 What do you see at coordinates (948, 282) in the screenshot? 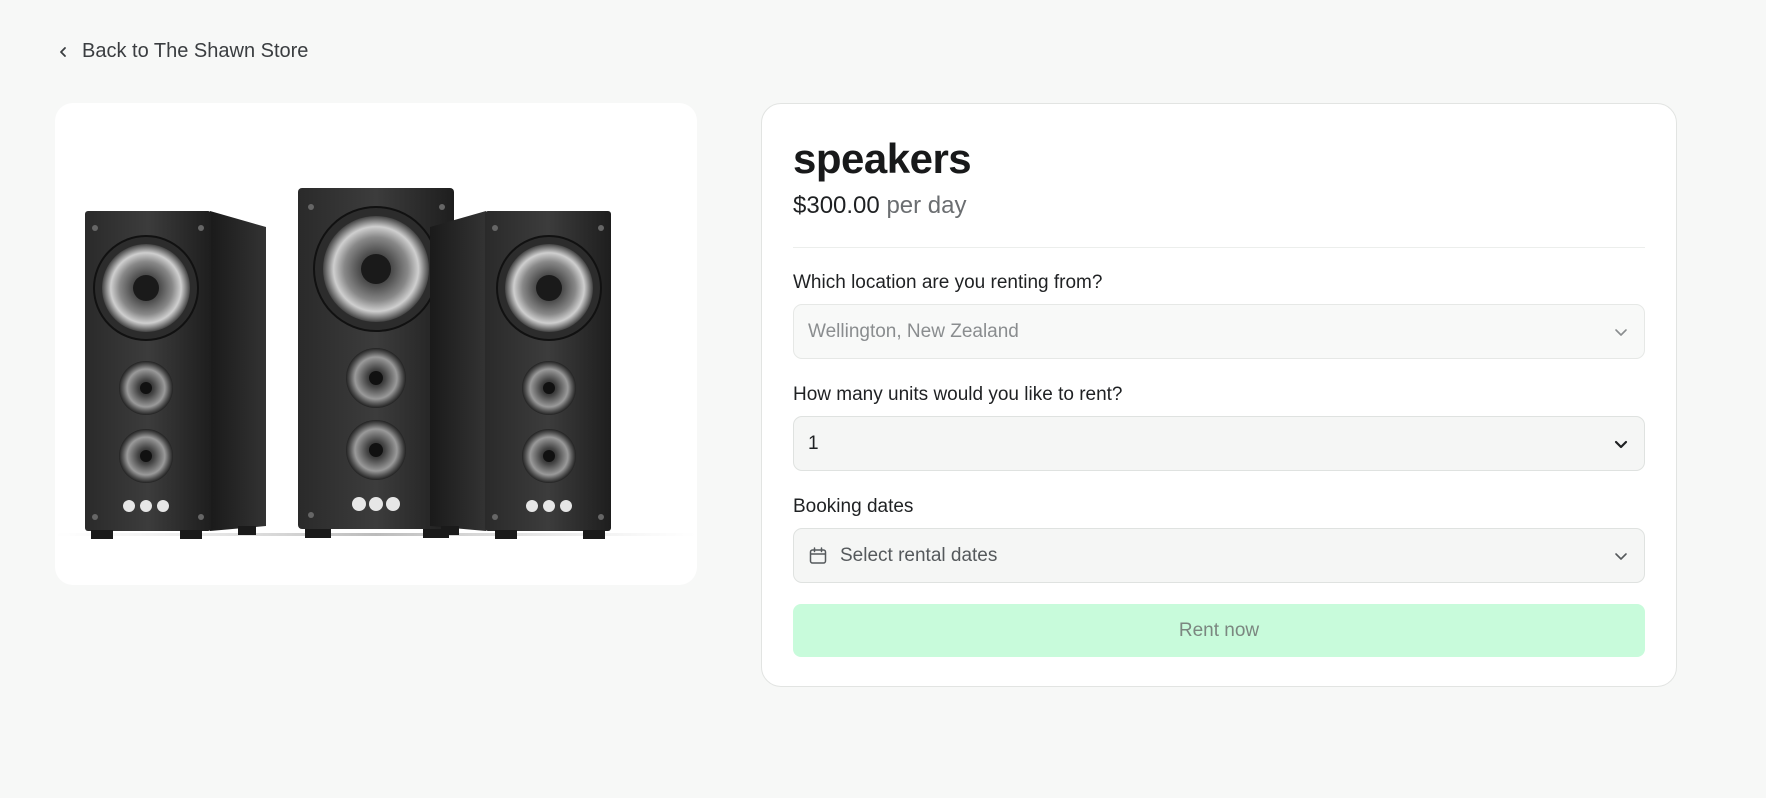
I see `location-label: Which location are you renting from?` at bounding box center [948, 282].